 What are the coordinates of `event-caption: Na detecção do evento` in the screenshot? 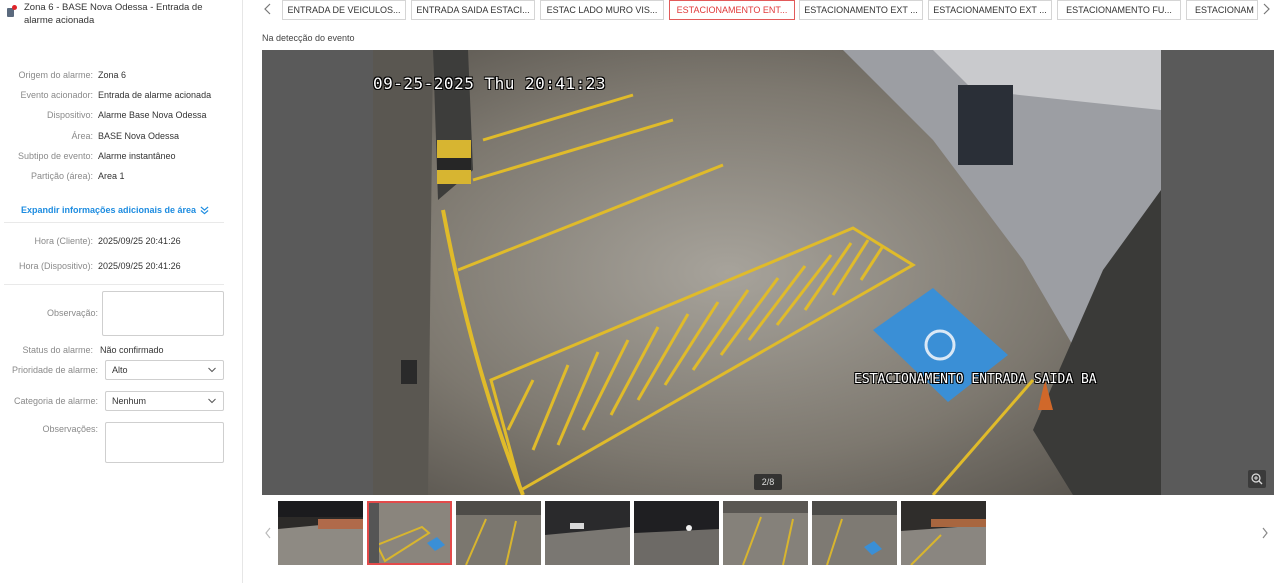 It's located at (308, 38).